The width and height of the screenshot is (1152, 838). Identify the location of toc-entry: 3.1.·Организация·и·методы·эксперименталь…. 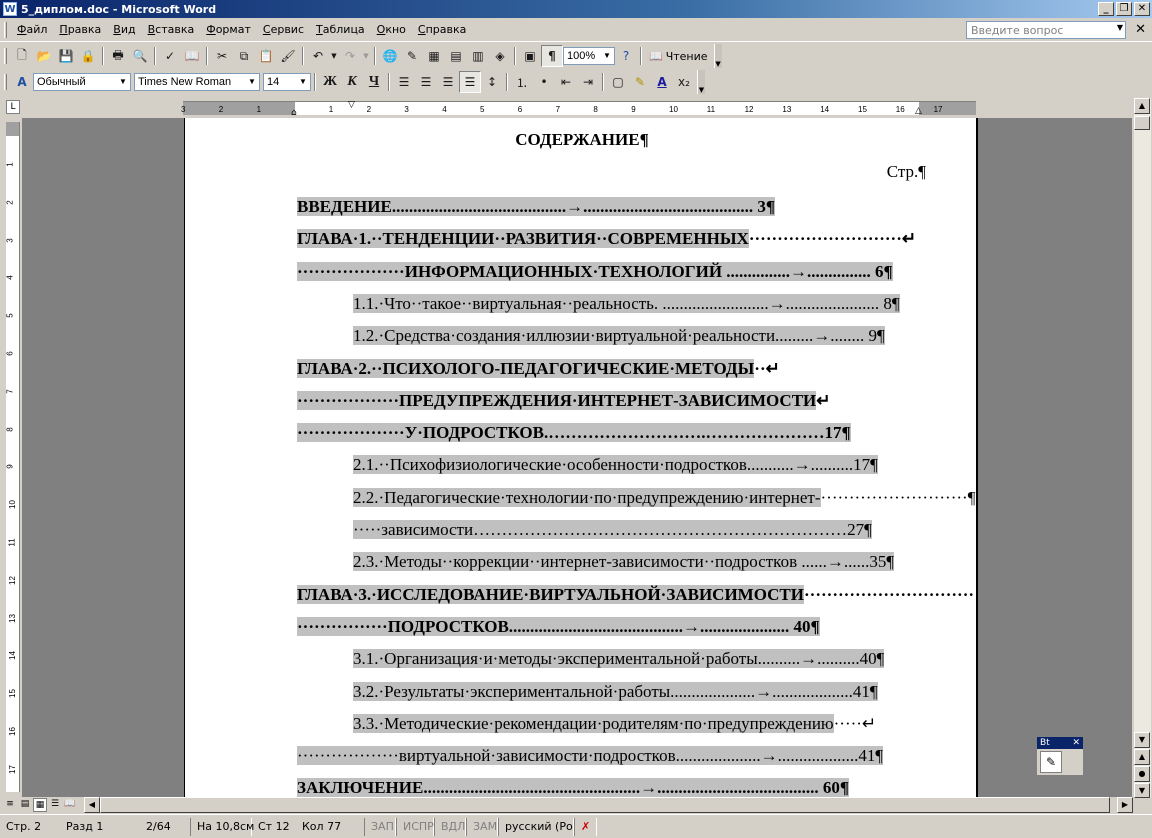
(619, 659).